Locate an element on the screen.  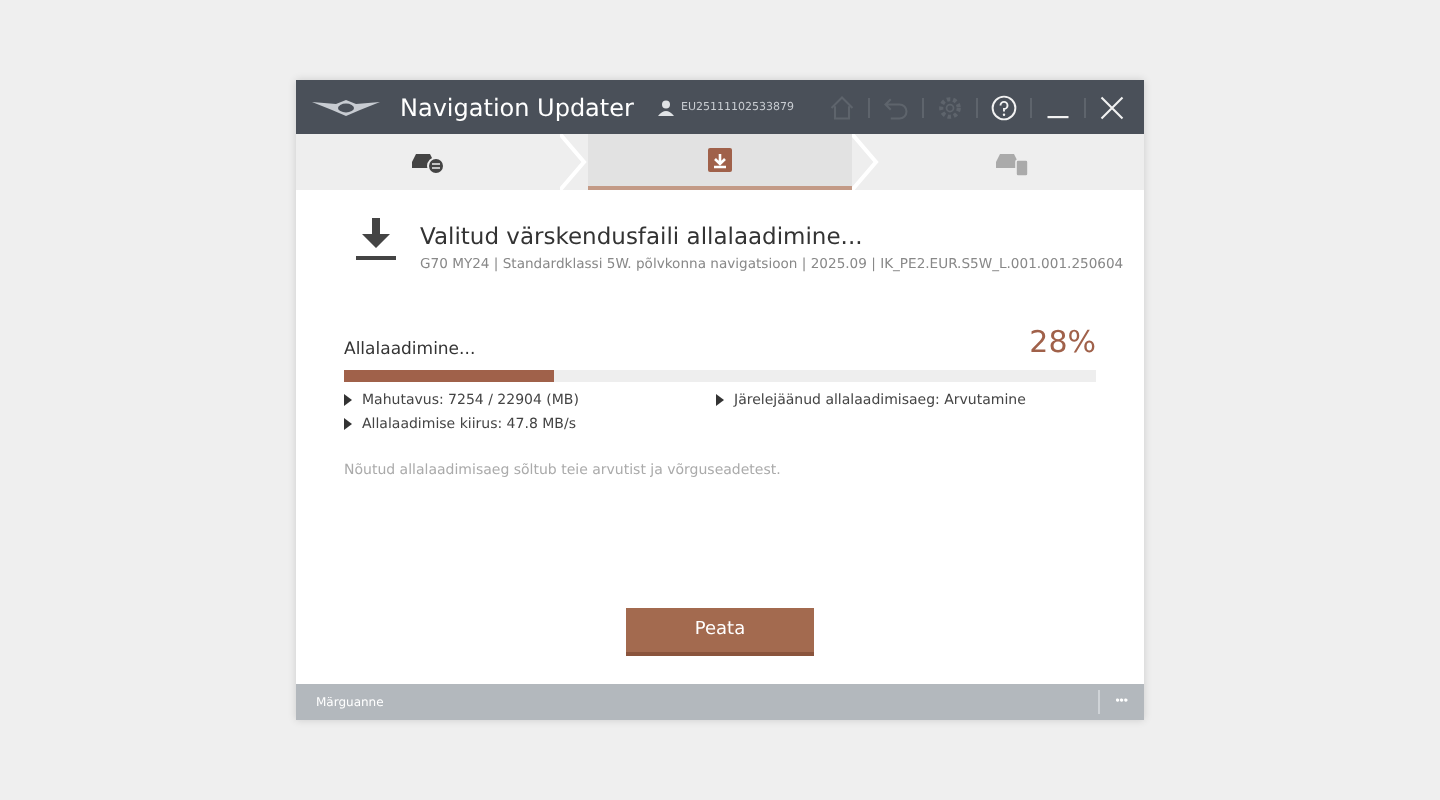
progress-percent: 28% is located at coordinates (1062, 342).